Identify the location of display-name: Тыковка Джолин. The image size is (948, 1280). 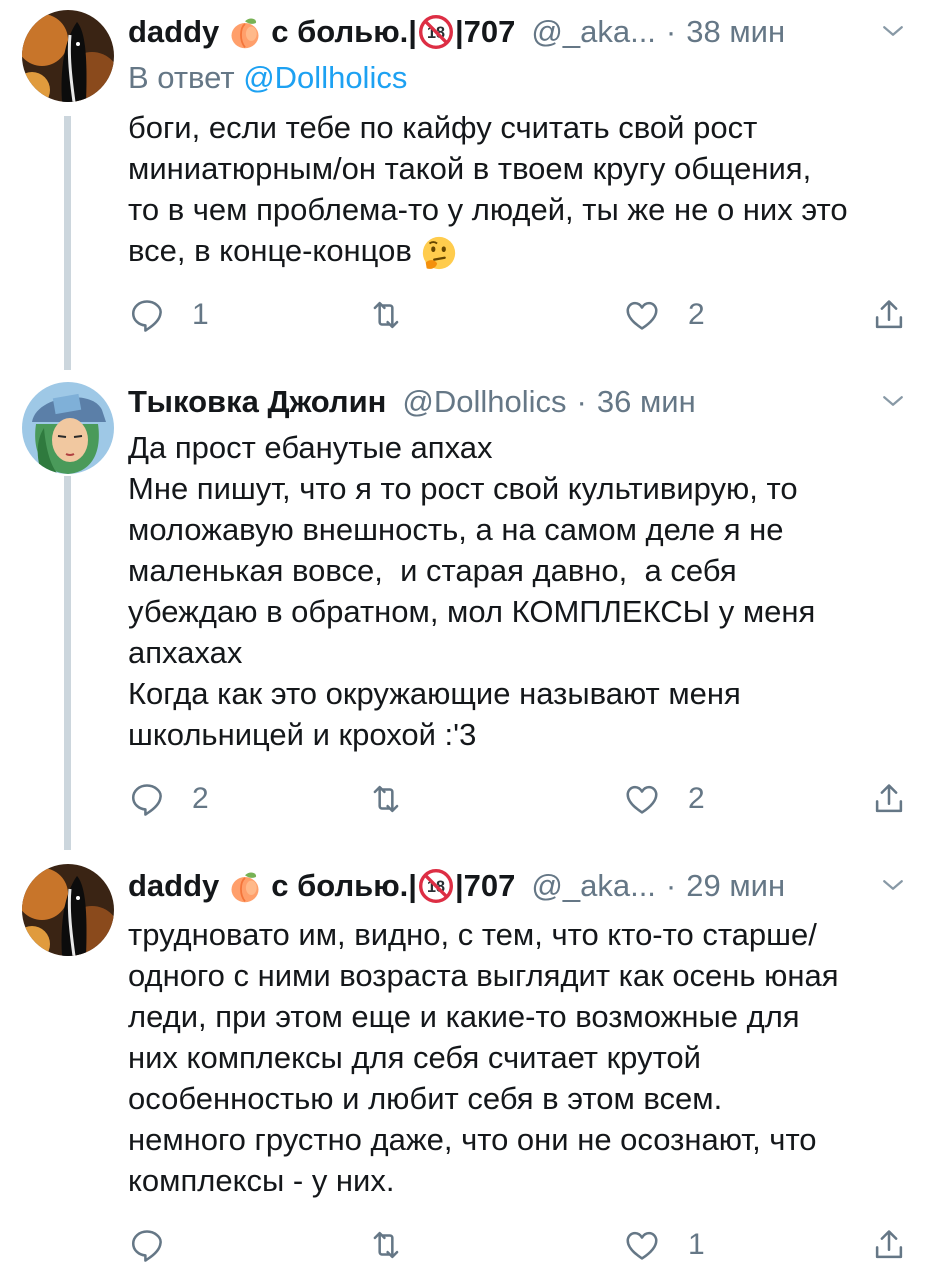
(257, 402).